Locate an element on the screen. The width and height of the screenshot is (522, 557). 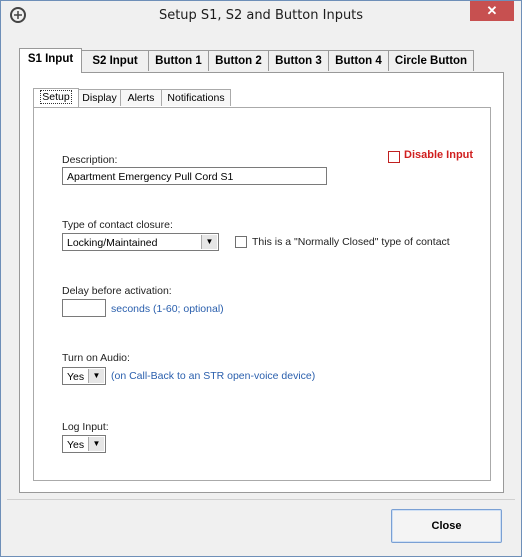
tab-setup: Setup is located at coordinates (56, 97).